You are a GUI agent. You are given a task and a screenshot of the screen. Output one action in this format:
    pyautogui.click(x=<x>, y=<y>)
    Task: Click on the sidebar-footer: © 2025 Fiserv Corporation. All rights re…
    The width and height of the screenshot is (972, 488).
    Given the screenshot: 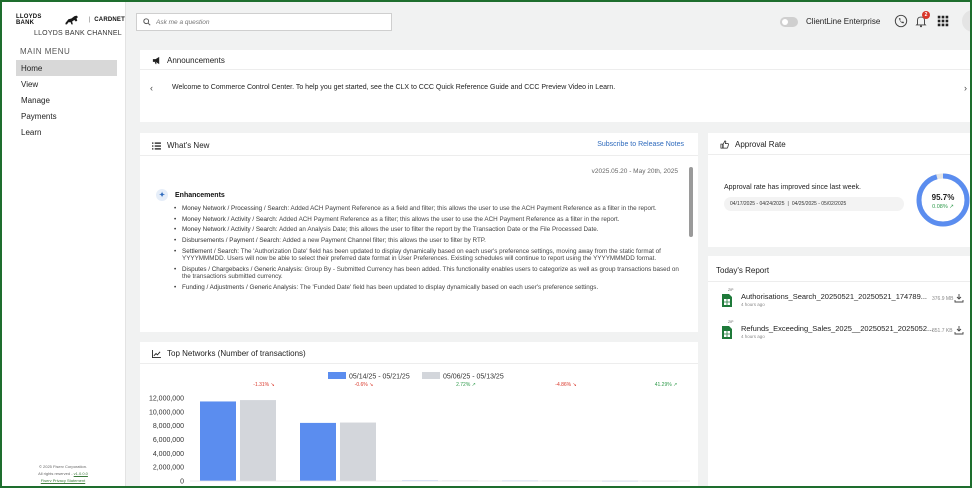 What is the action you would take?
    pyautogui.click(x=63, y=473)
    